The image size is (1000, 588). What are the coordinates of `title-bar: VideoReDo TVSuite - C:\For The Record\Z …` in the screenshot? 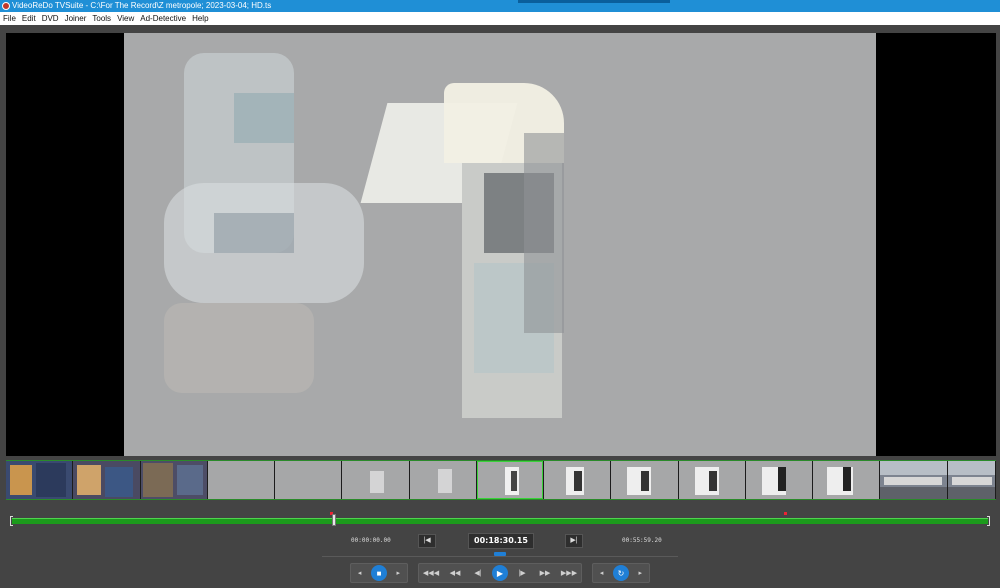 It's located at (500, 6).